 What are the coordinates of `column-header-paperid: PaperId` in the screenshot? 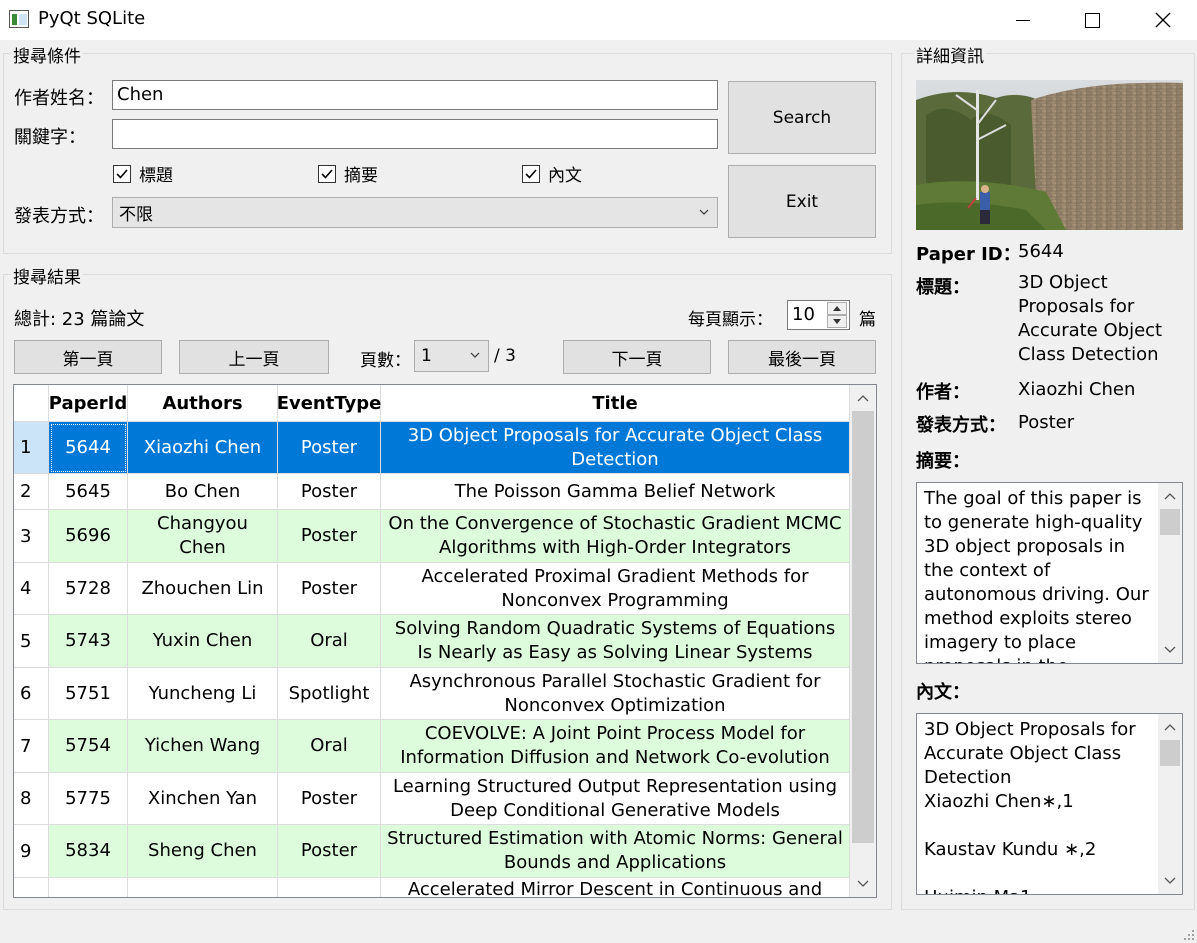 It's located at (88, 403).